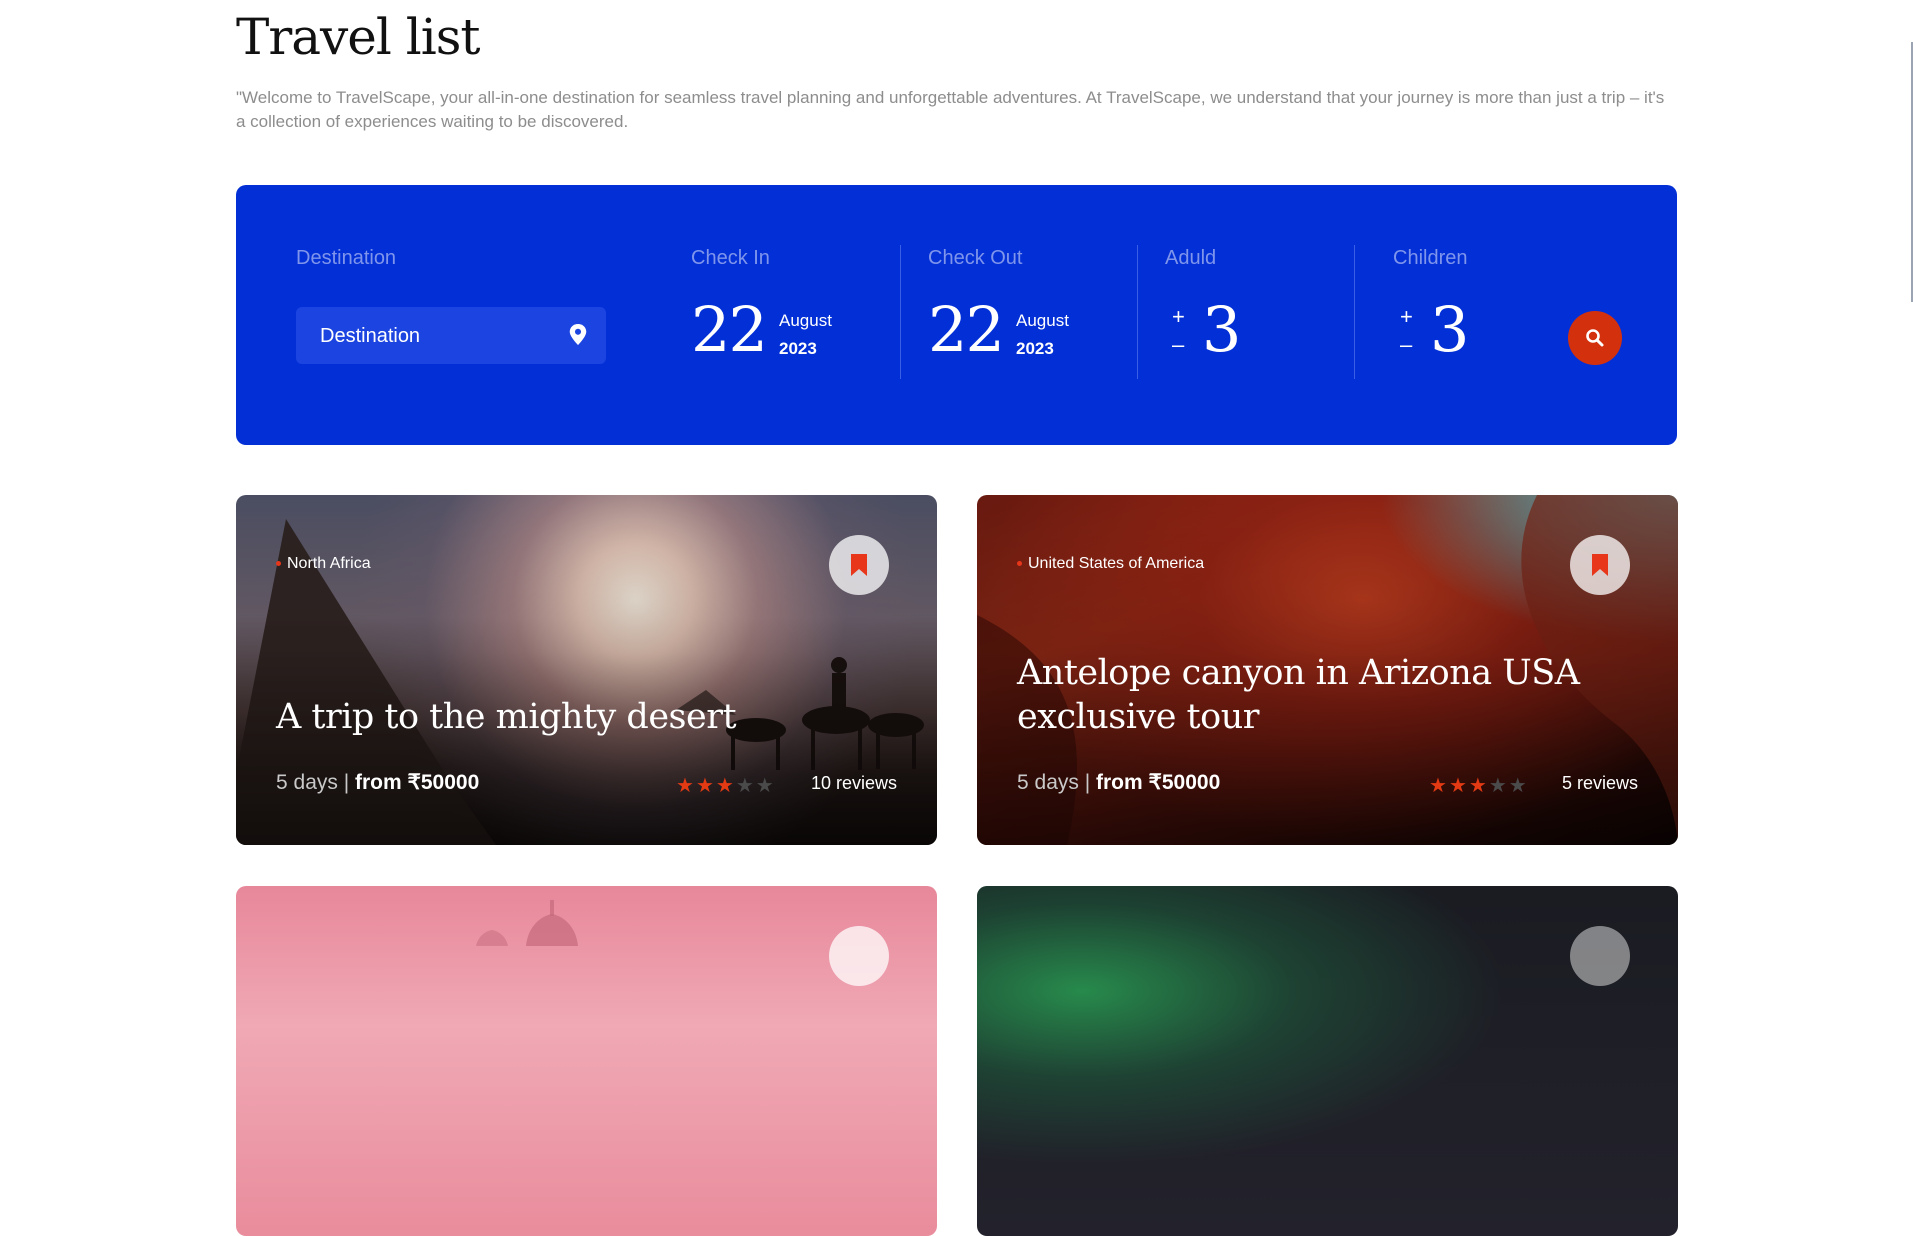  I want to click on tour-title: A trip to the mighty desert, so click(586, 717).